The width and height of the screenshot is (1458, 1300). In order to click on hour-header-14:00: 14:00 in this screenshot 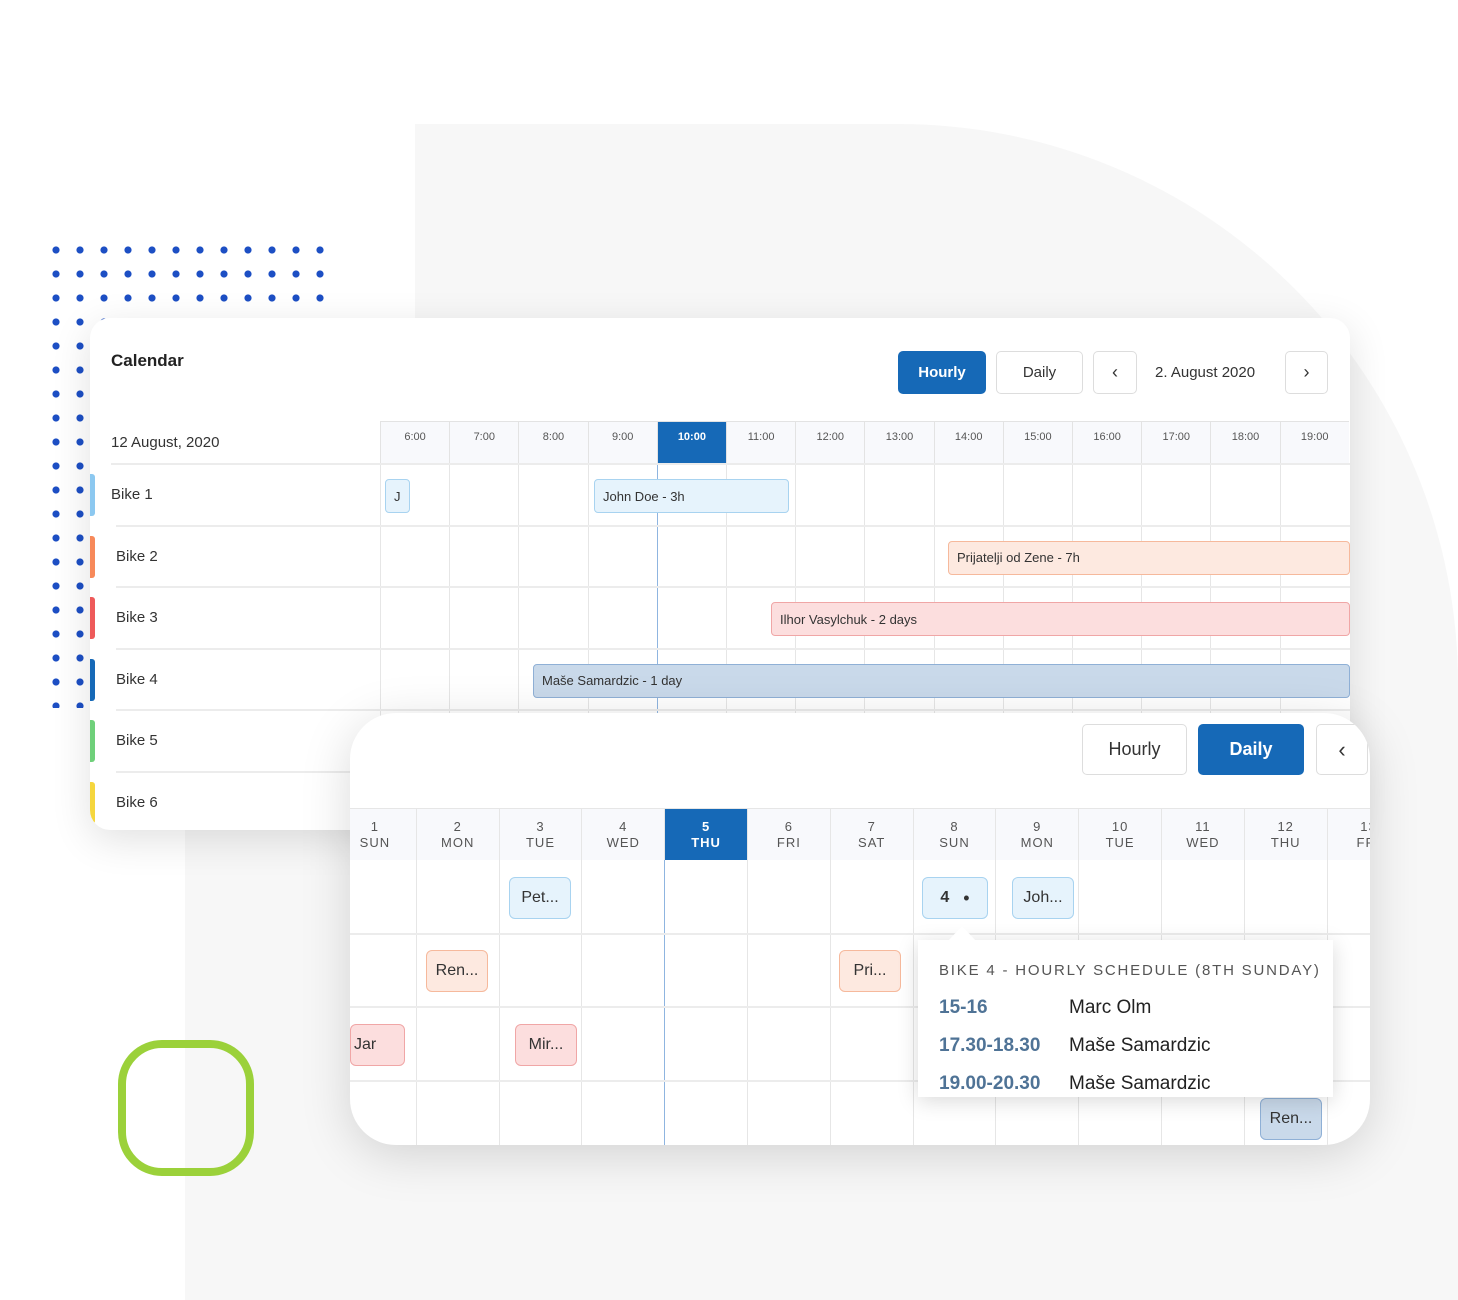, I will do `click(968, 442)`.